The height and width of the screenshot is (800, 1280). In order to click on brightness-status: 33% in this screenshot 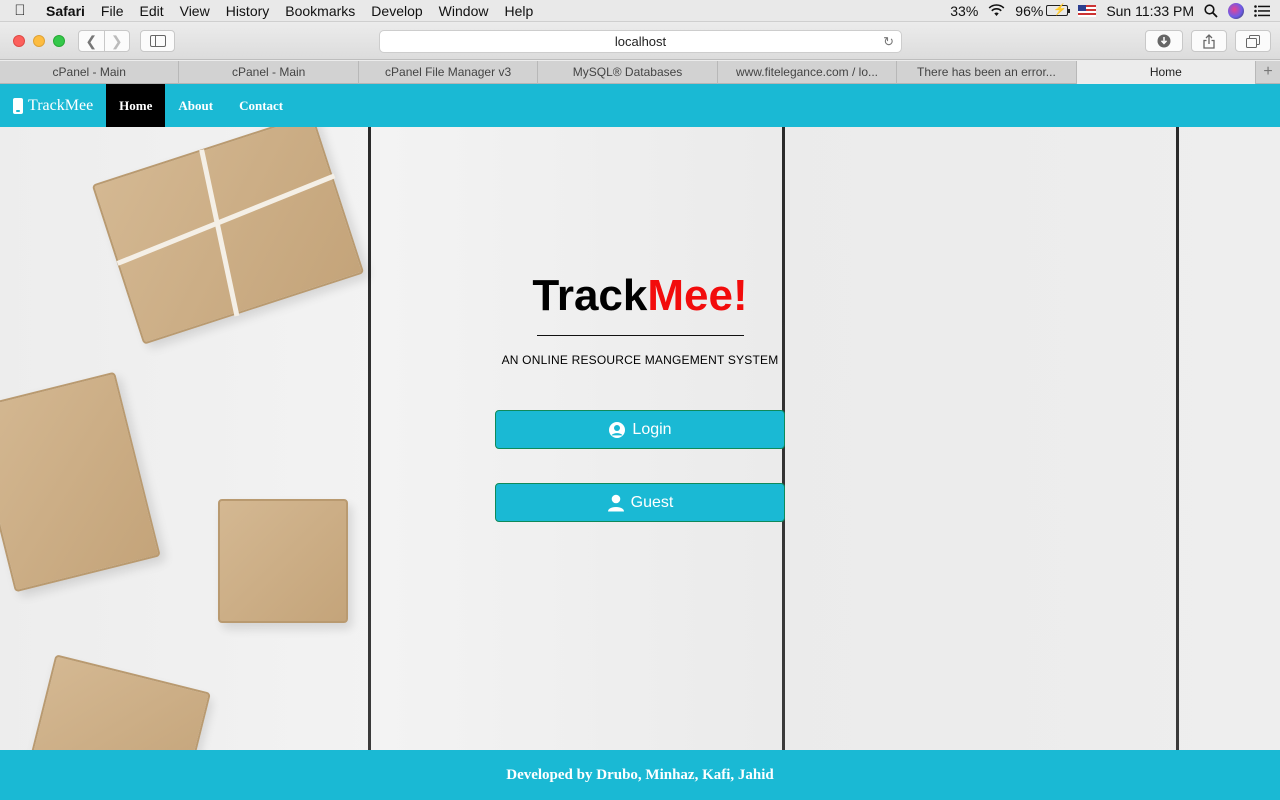, I will do `click(964, 11)`.